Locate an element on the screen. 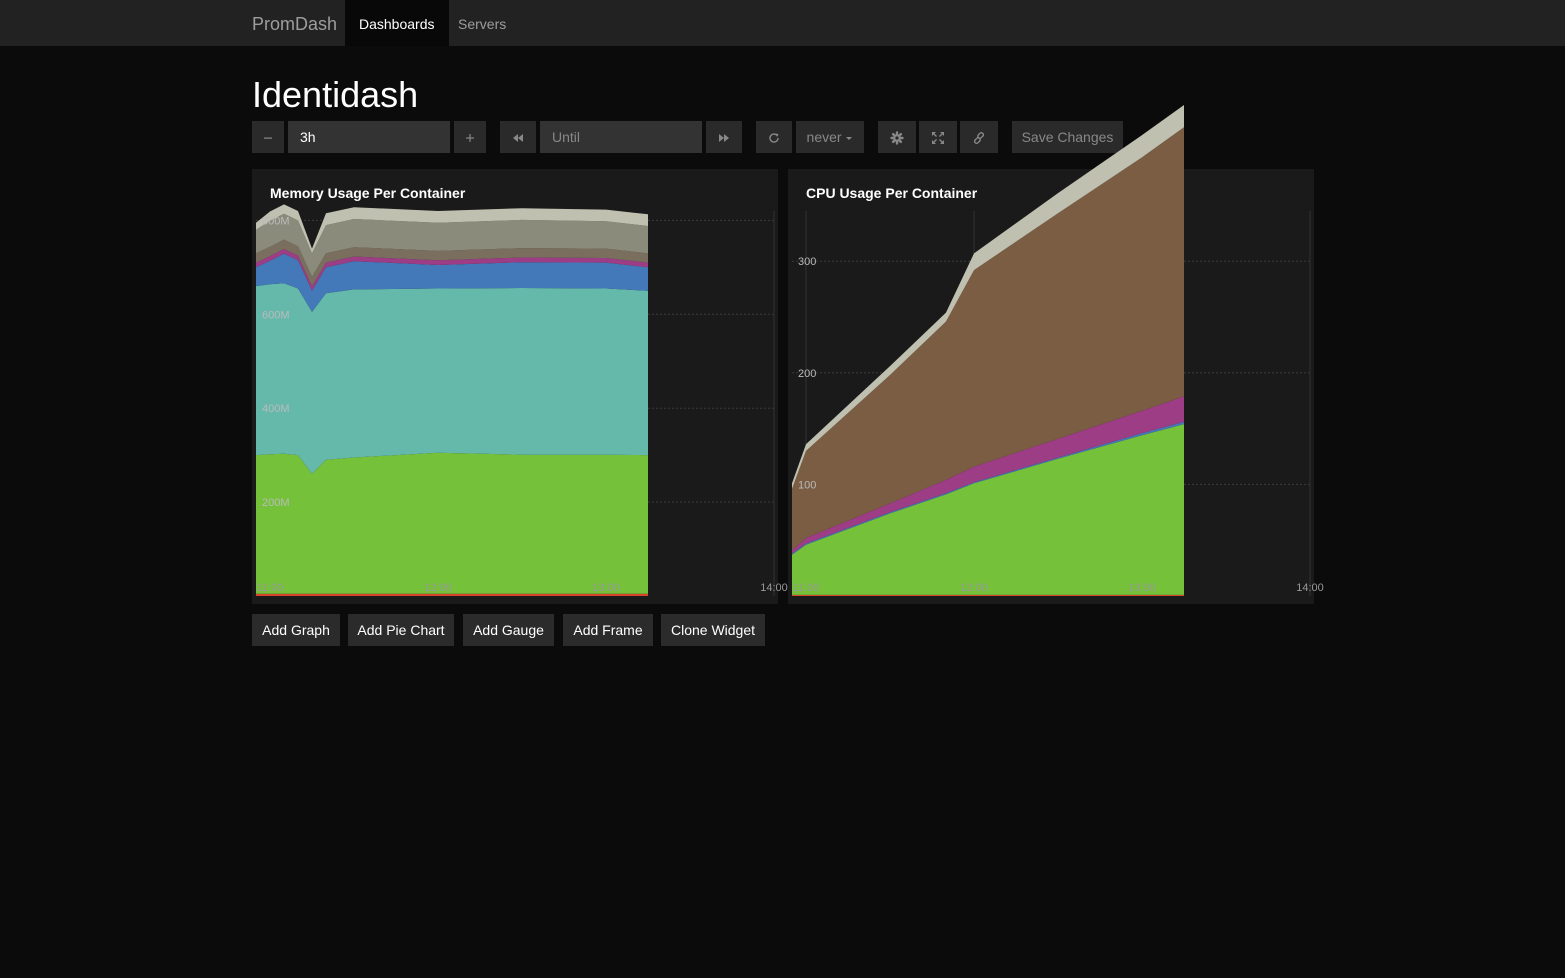 The width and height of the screenshot is (1565, 978). link-icon is located at coordinates (979, 138).